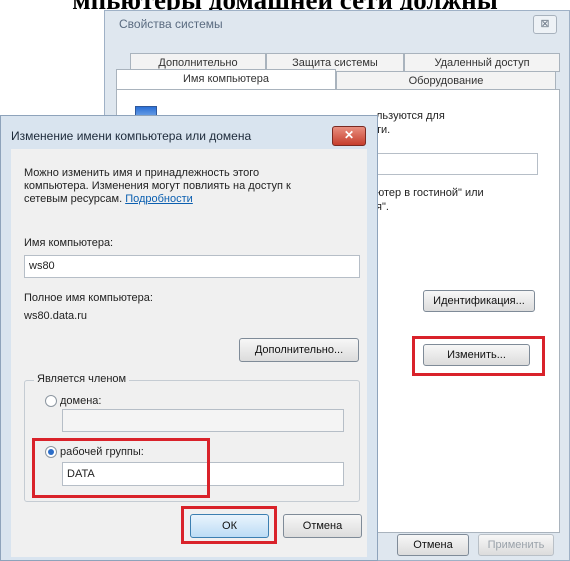 The width and height of the screenshot is (570, 561). Describe the element at coordinates (226, 79) in the screenshot. I see `tab-computer-name: Имя компьютера` at that location.